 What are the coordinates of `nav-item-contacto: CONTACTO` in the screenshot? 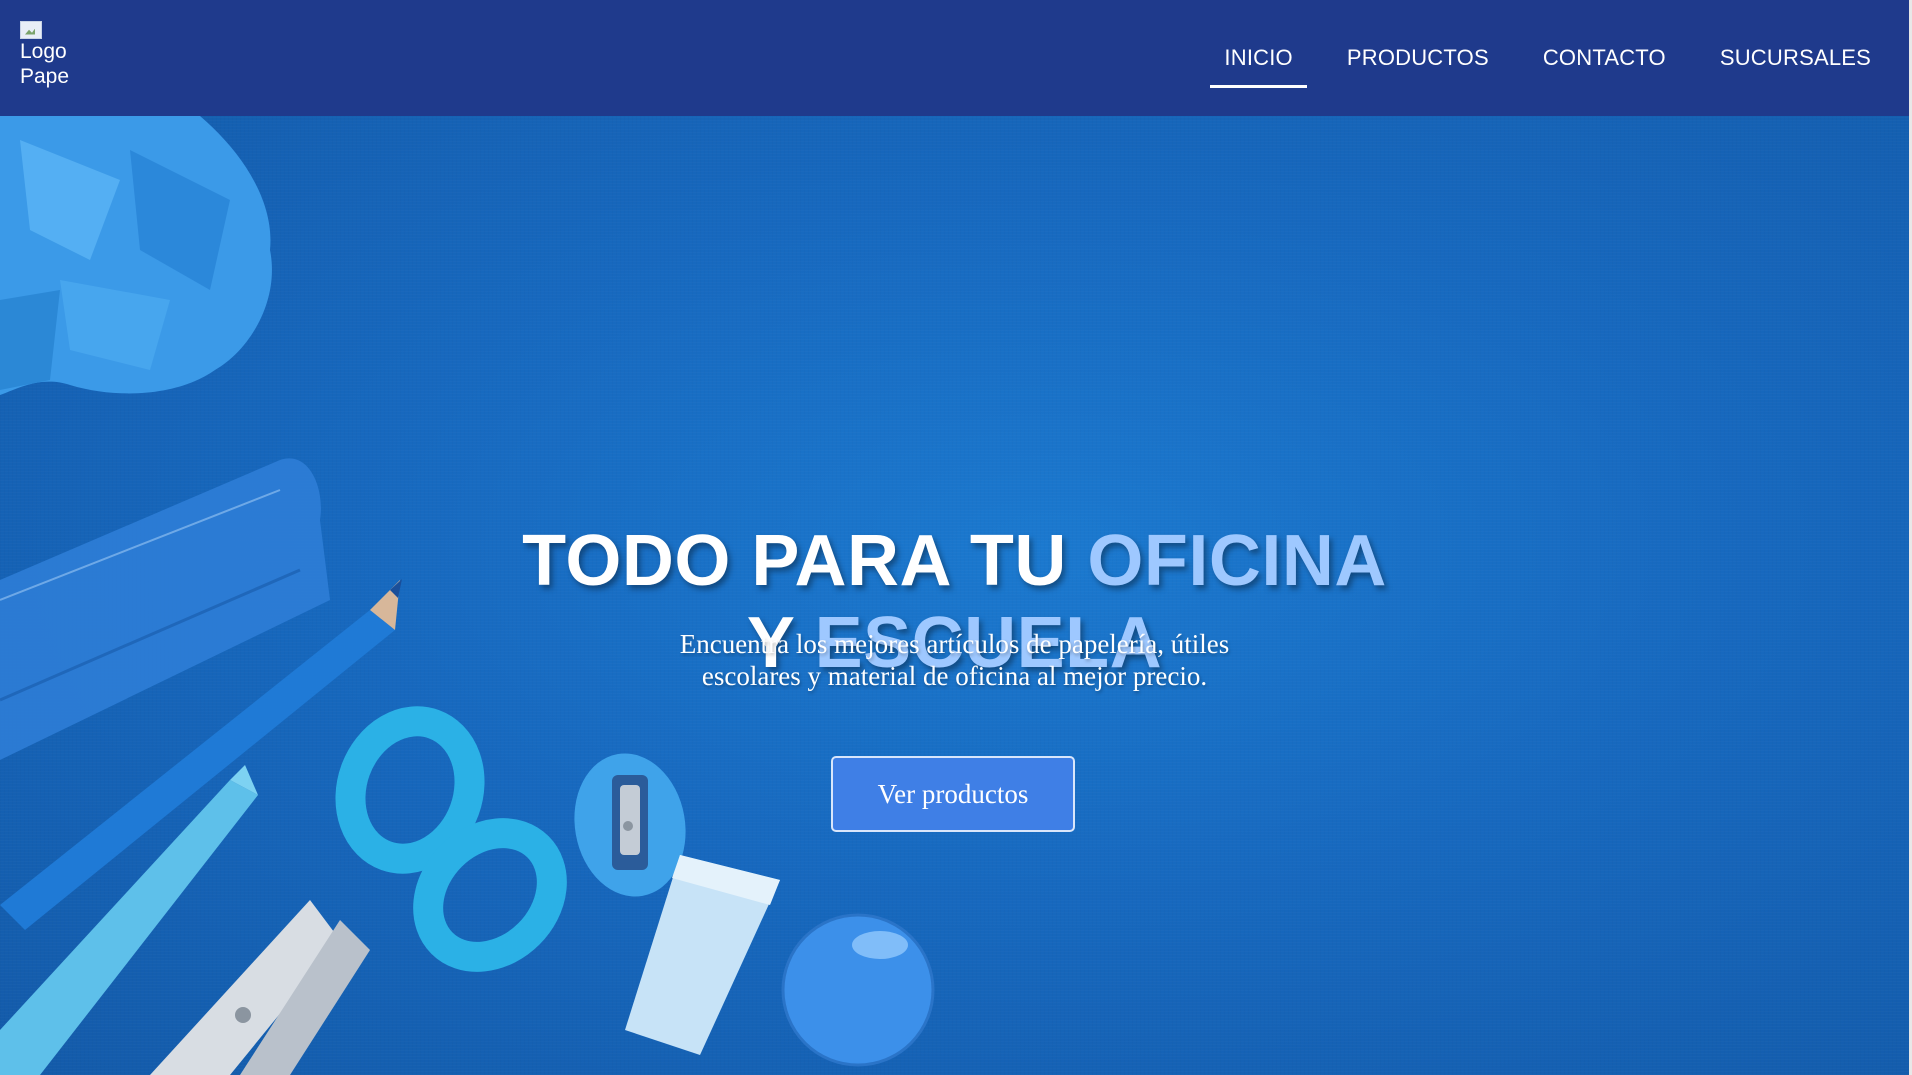 It's located at (1604, 58).